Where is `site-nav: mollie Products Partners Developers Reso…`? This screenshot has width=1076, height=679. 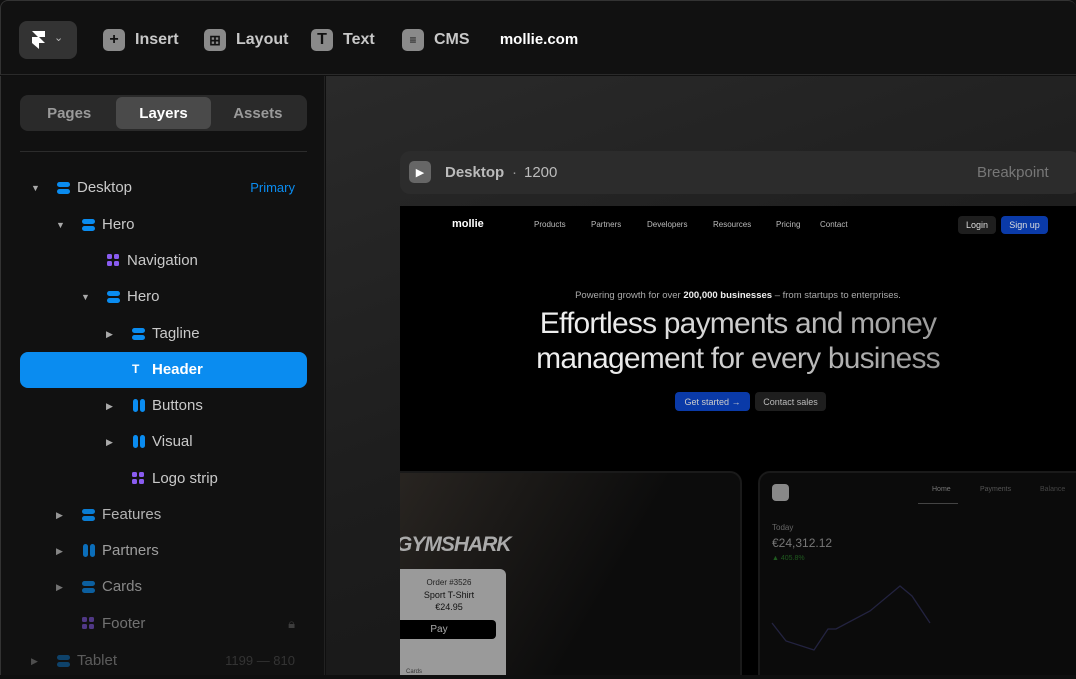
site-nav: mollie Products Partners Developers Reso… is located at coordinates (738, 225).